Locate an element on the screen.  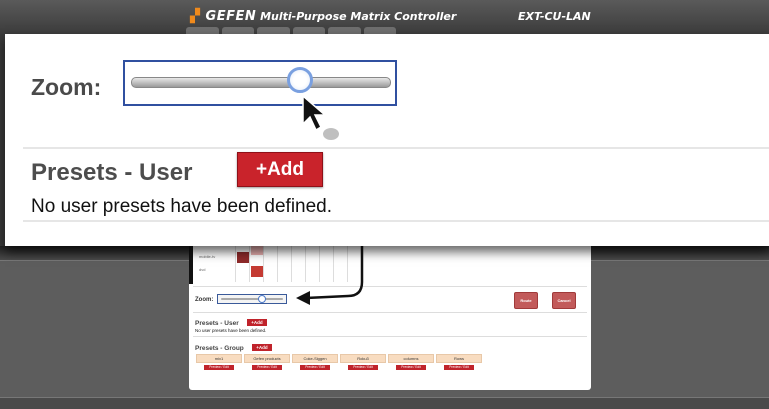
zoom-slider-track is located at coordinates (261, 82).